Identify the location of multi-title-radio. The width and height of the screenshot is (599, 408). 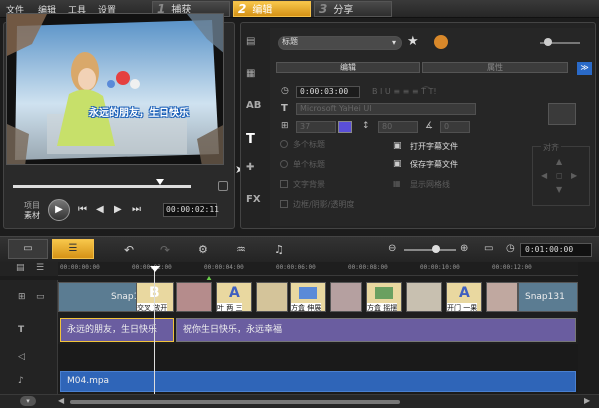
(284, 144).